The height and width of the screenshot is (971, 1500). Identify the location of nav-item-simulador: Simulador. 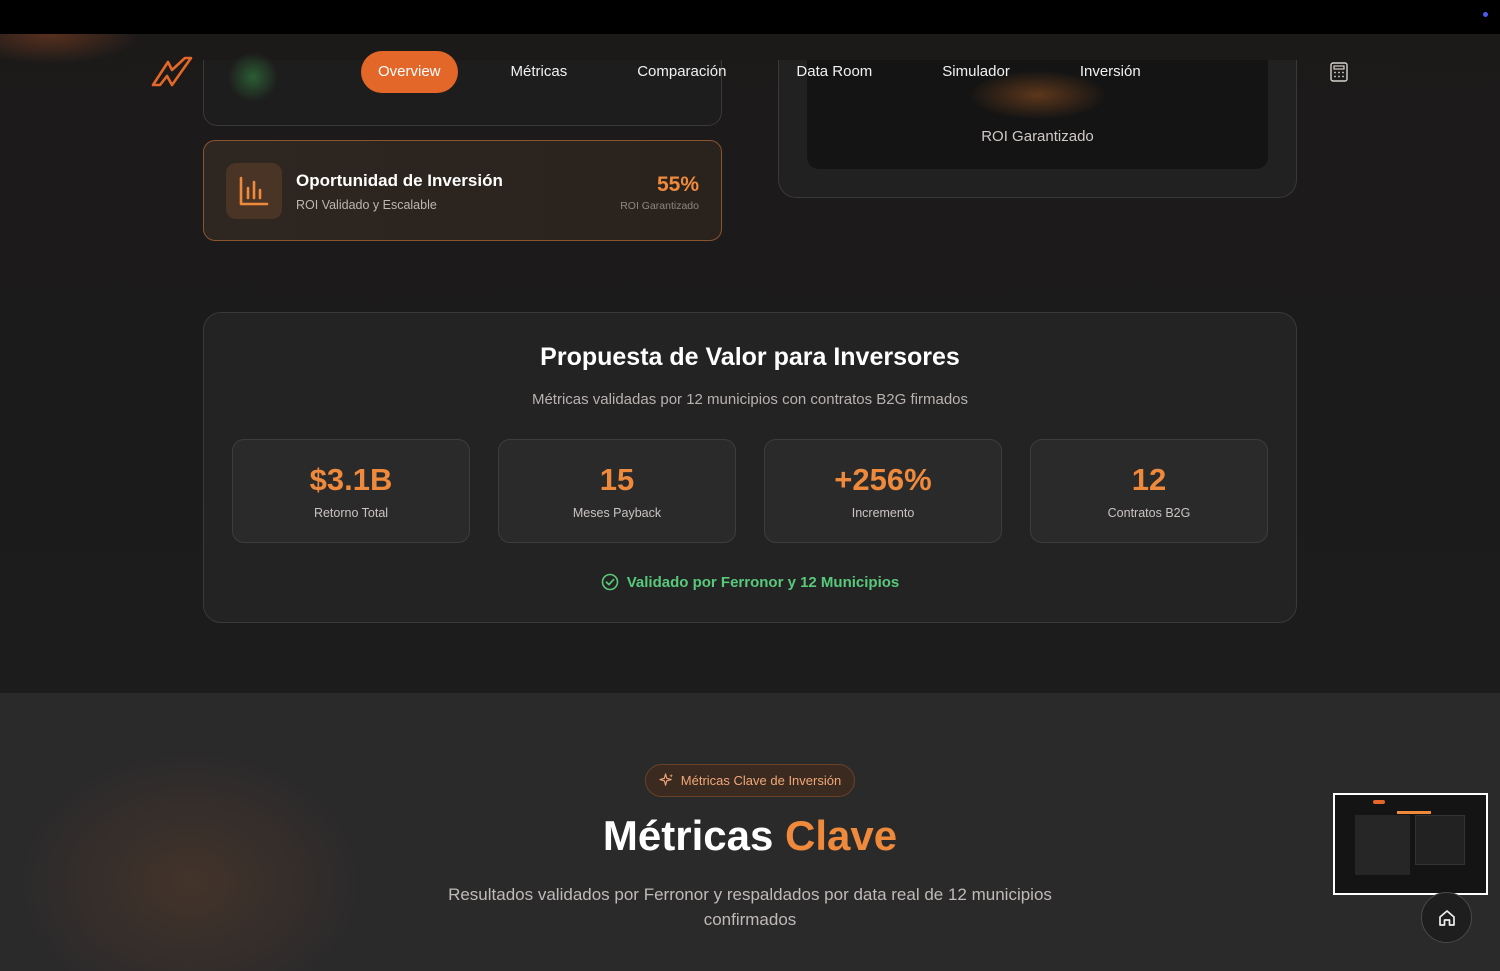
(976, 72).